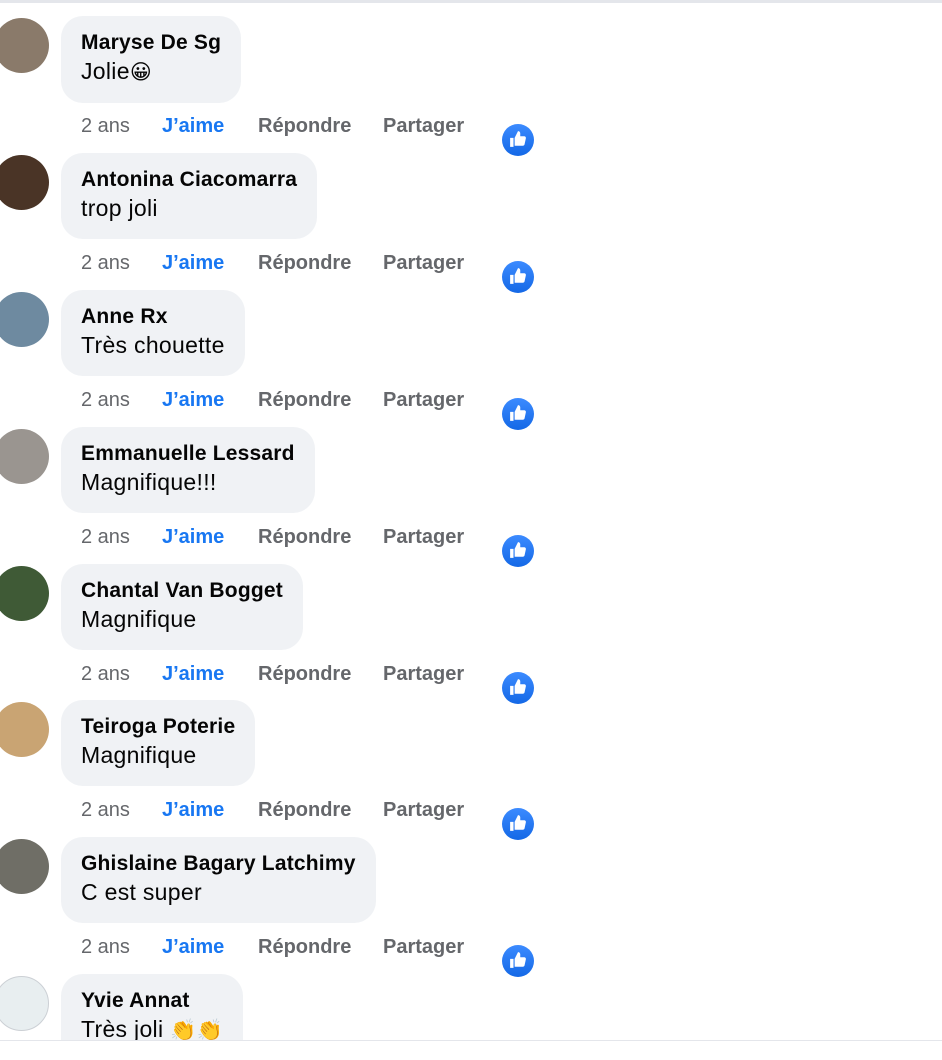  I want to click on comment-author: Maryse De Sg, so click(151, 43).